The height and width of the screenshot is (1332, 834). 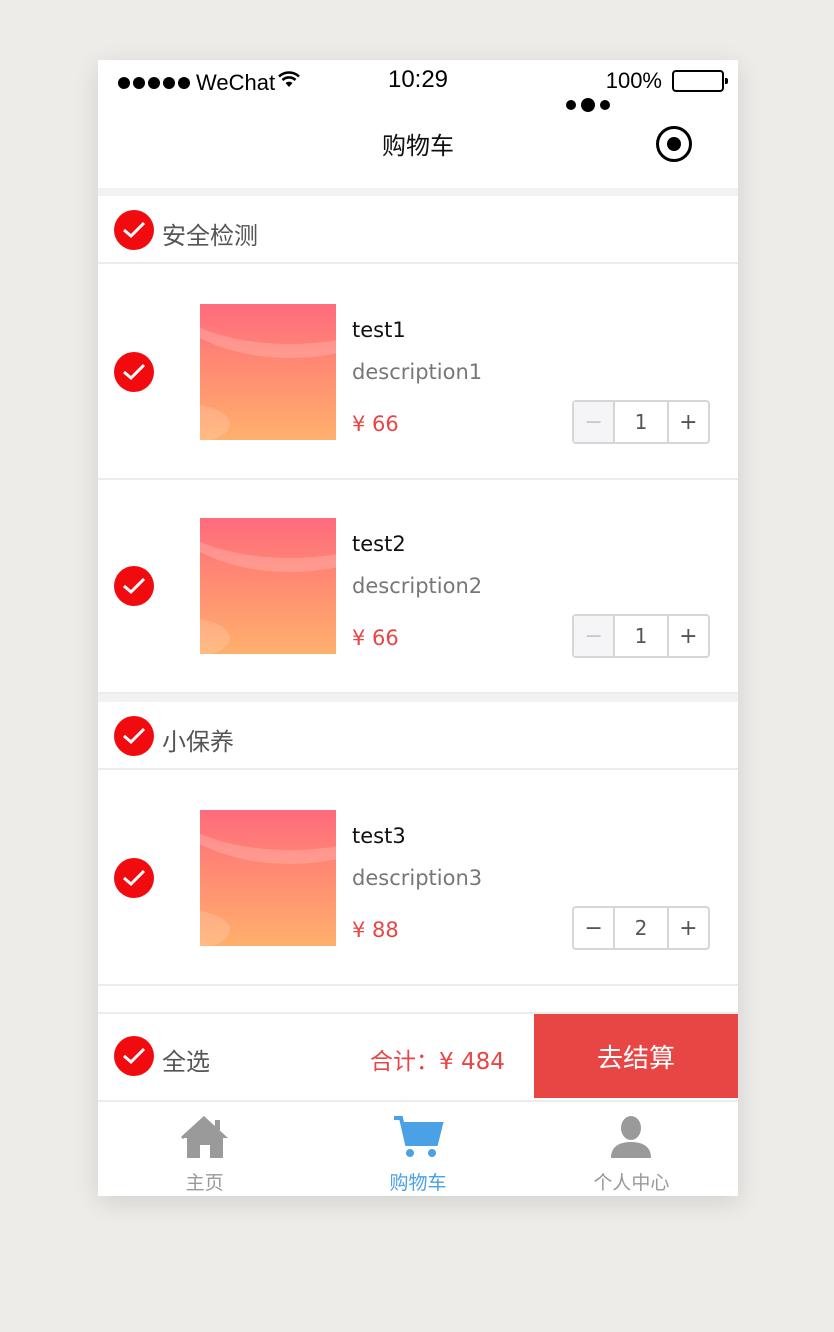 I want to click on status-bar: WeChat 10:29 100%, so click(x=418, y=80).